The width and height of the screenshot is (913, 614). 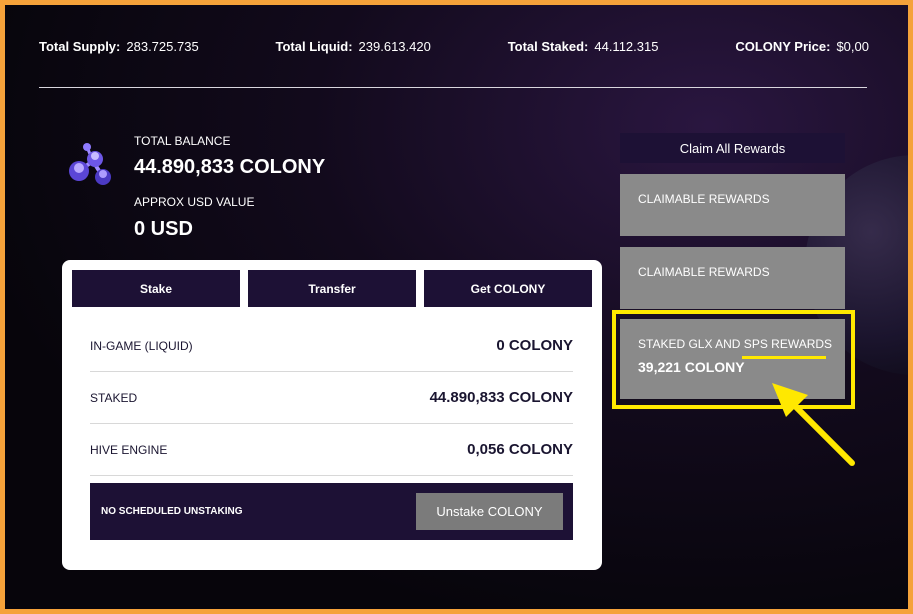 I want to click on stat-total-supply: Total Supply: 283.725.735, so click(x=119, y=46).